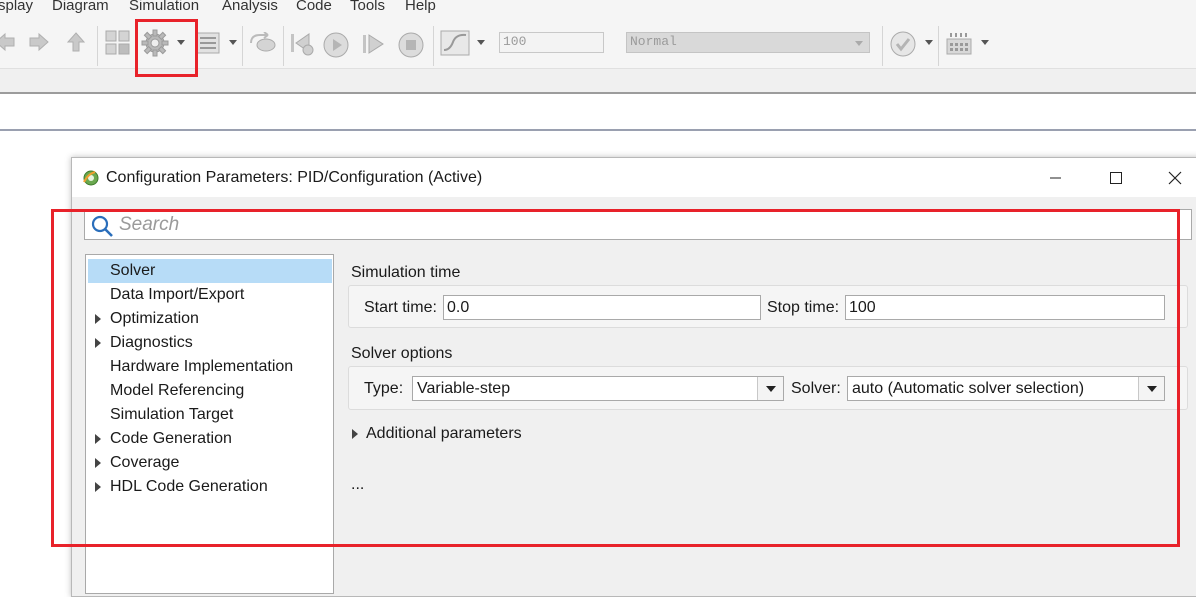 The height and width of the screenshot is (597, 1196). I want to click on tree-item-label: Coverage, so click(145, 462).